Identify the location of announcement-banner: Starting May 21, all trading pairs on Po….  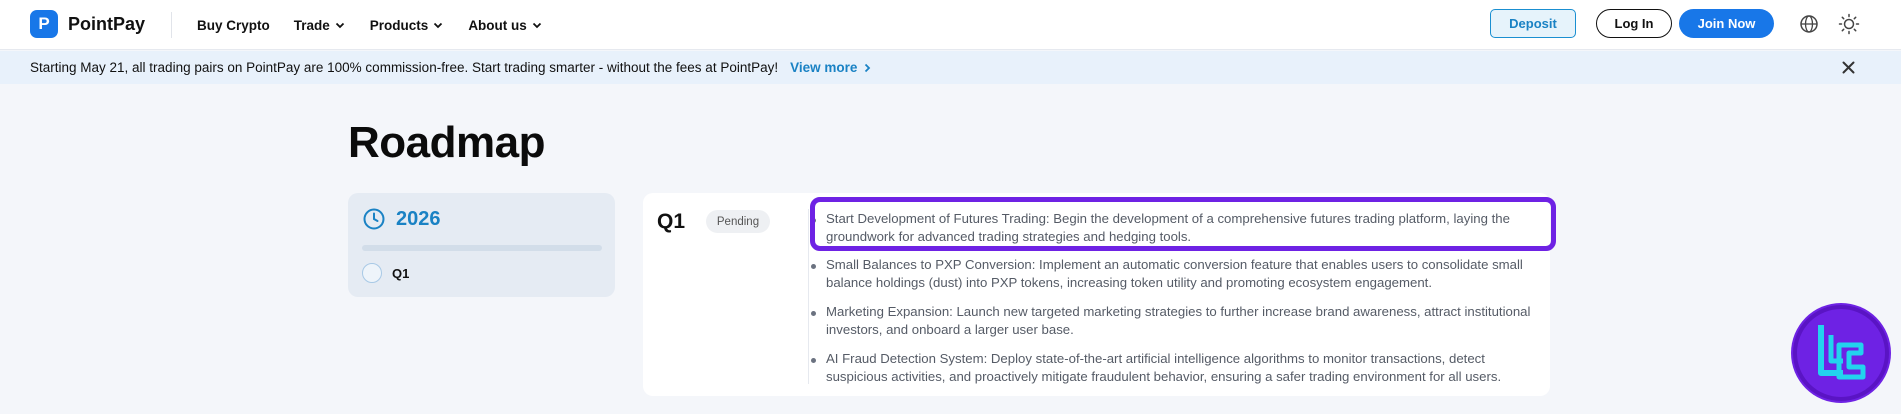
(950, 67).